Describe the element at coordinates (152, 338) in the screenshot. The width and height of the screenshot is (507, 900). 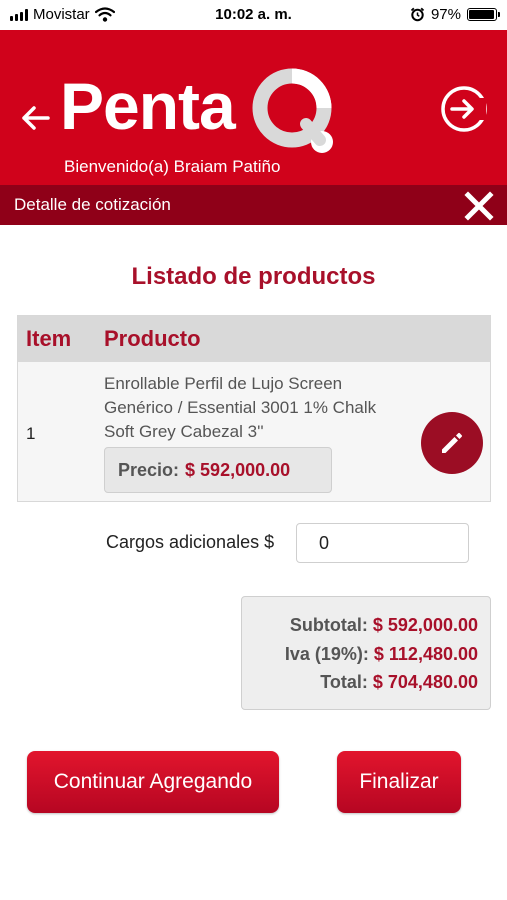
I see `column-header-product: Producto` at that location.